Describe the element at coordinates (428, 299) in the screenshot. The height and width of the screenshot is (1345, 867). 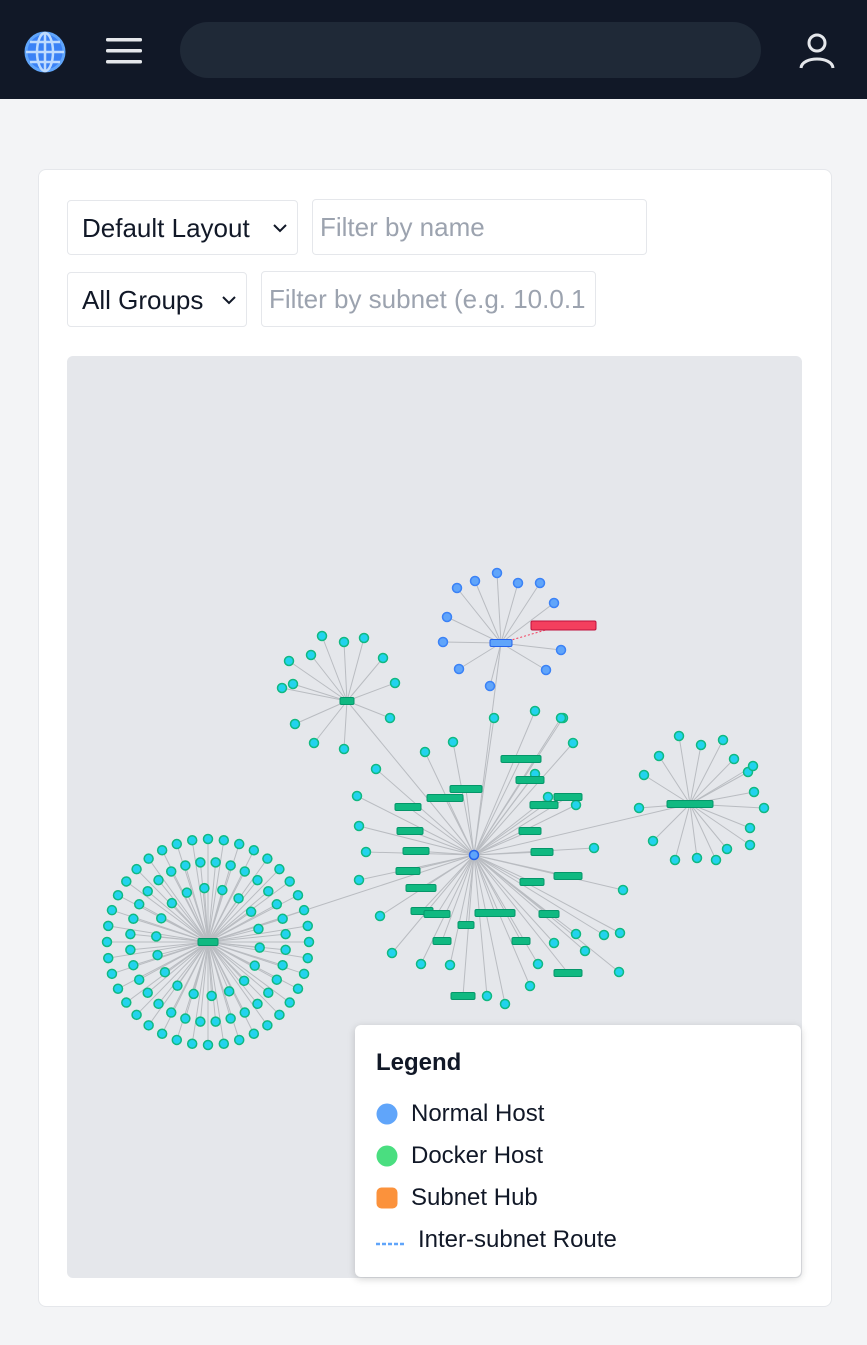
I see `subnet-filter-input: Filter by subnet (e.g. 10.0.1` at that location.